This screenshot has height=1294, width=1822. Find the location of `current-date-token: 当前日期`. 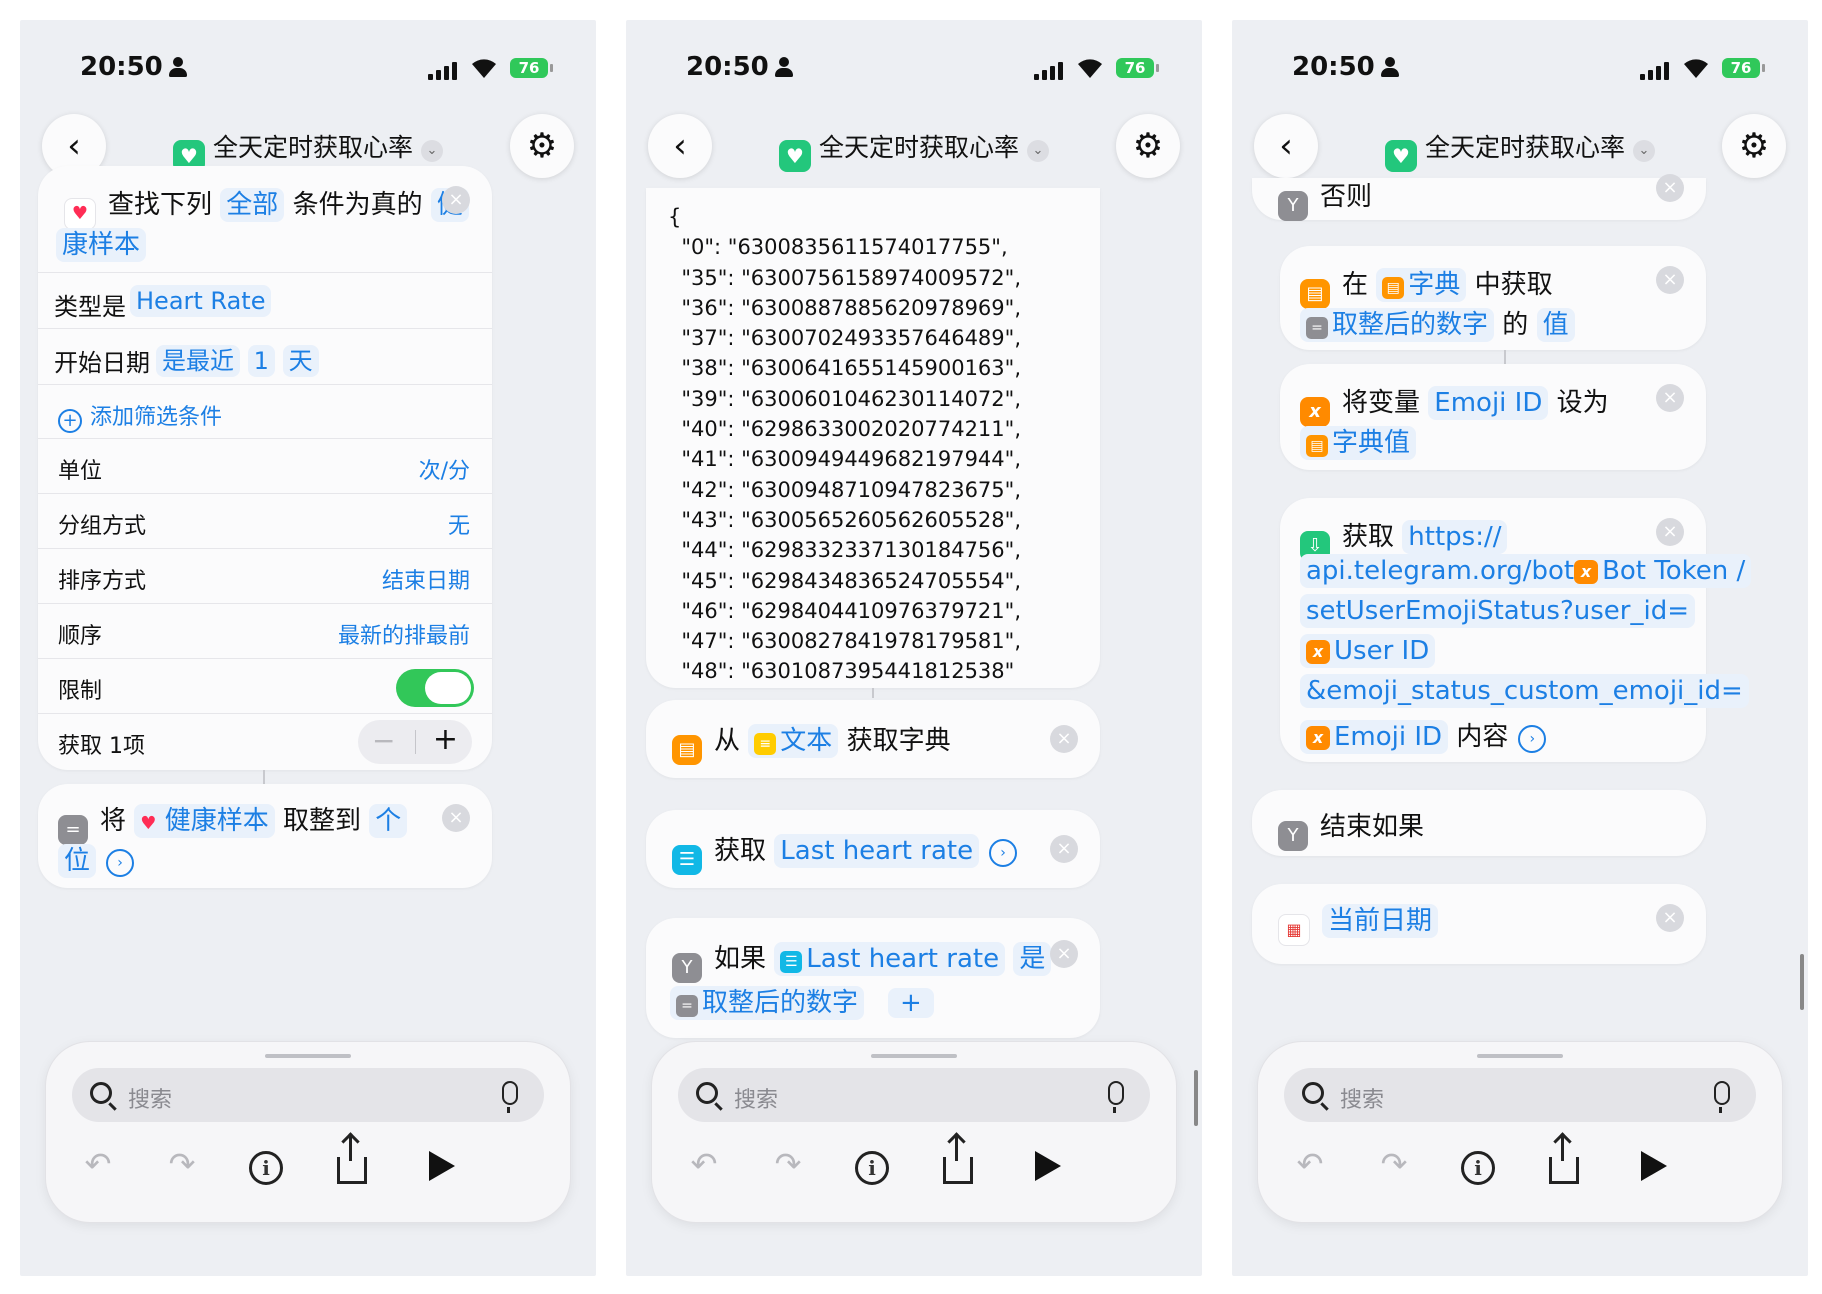

current-date-token: 当前日期 is located at coordinates (1380, 921).